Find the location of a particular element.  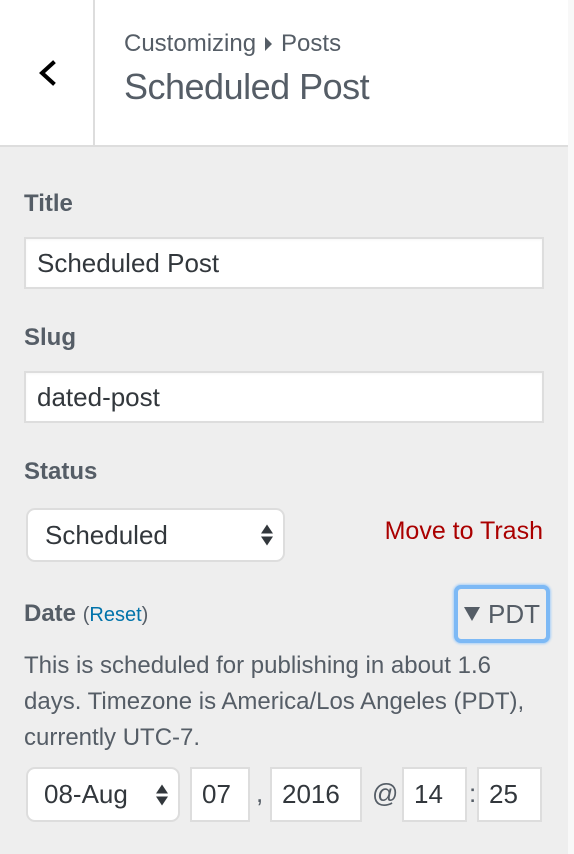

breadcrumb: Customizing Posts is located at coordinates (246, 44).